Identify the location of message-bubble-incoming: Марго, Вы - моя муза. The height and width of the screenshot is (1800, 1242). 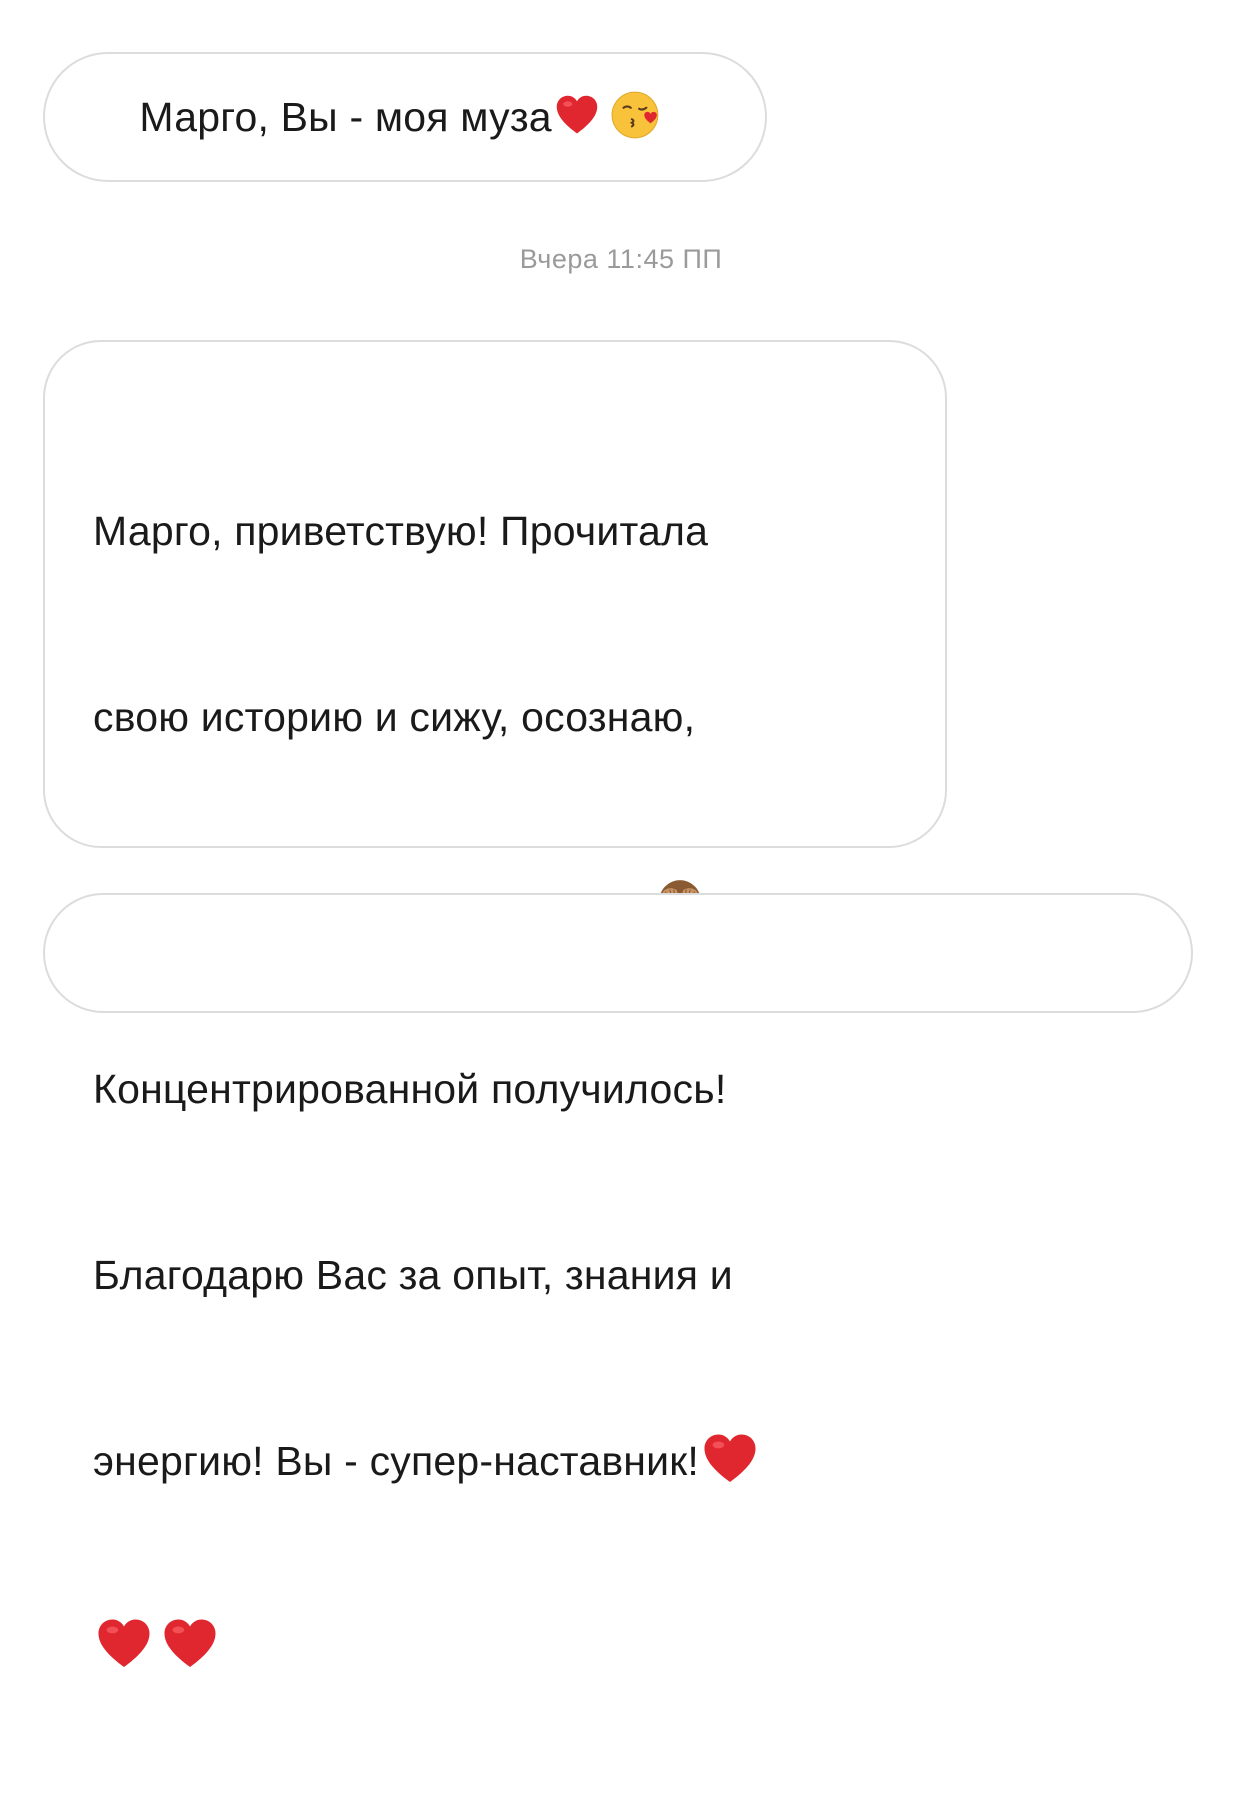
(405, 117).